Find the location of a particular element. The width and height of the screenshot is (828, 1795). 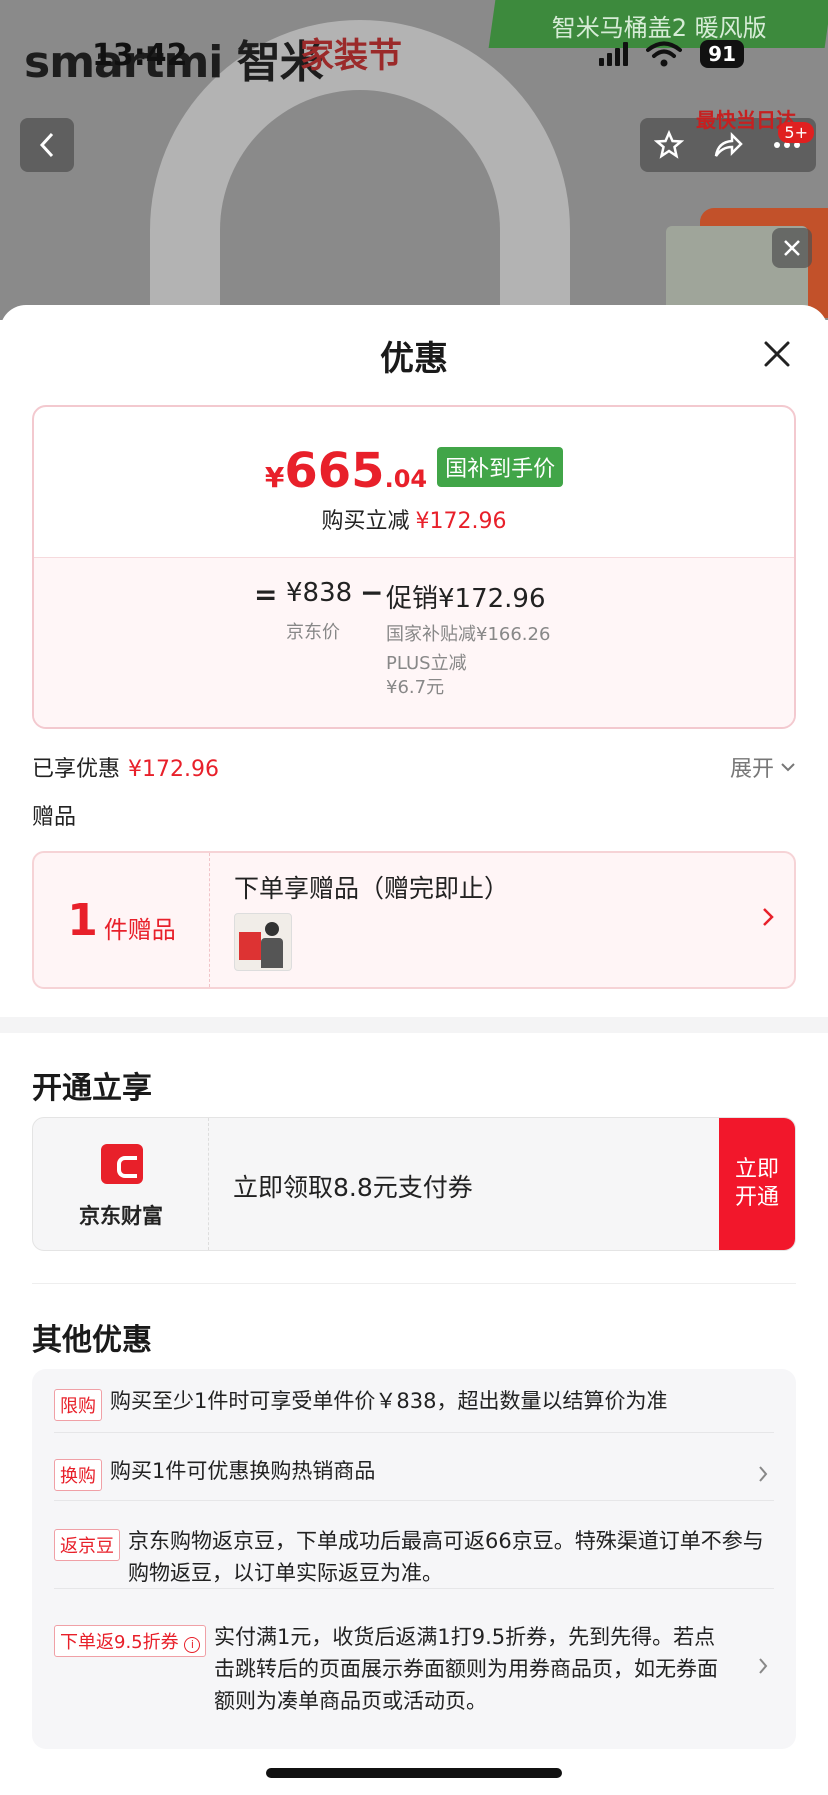

status-icons: 91 is located at coordinates (671, 54).